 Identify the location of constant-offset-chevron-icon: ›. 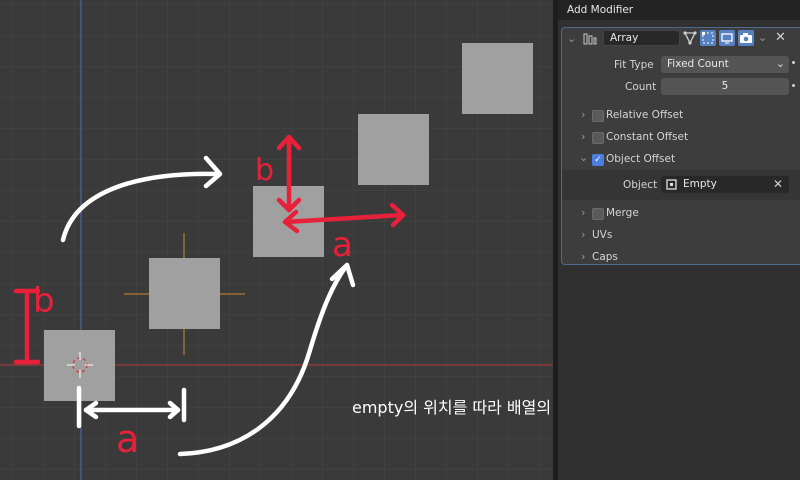
(583, 136).